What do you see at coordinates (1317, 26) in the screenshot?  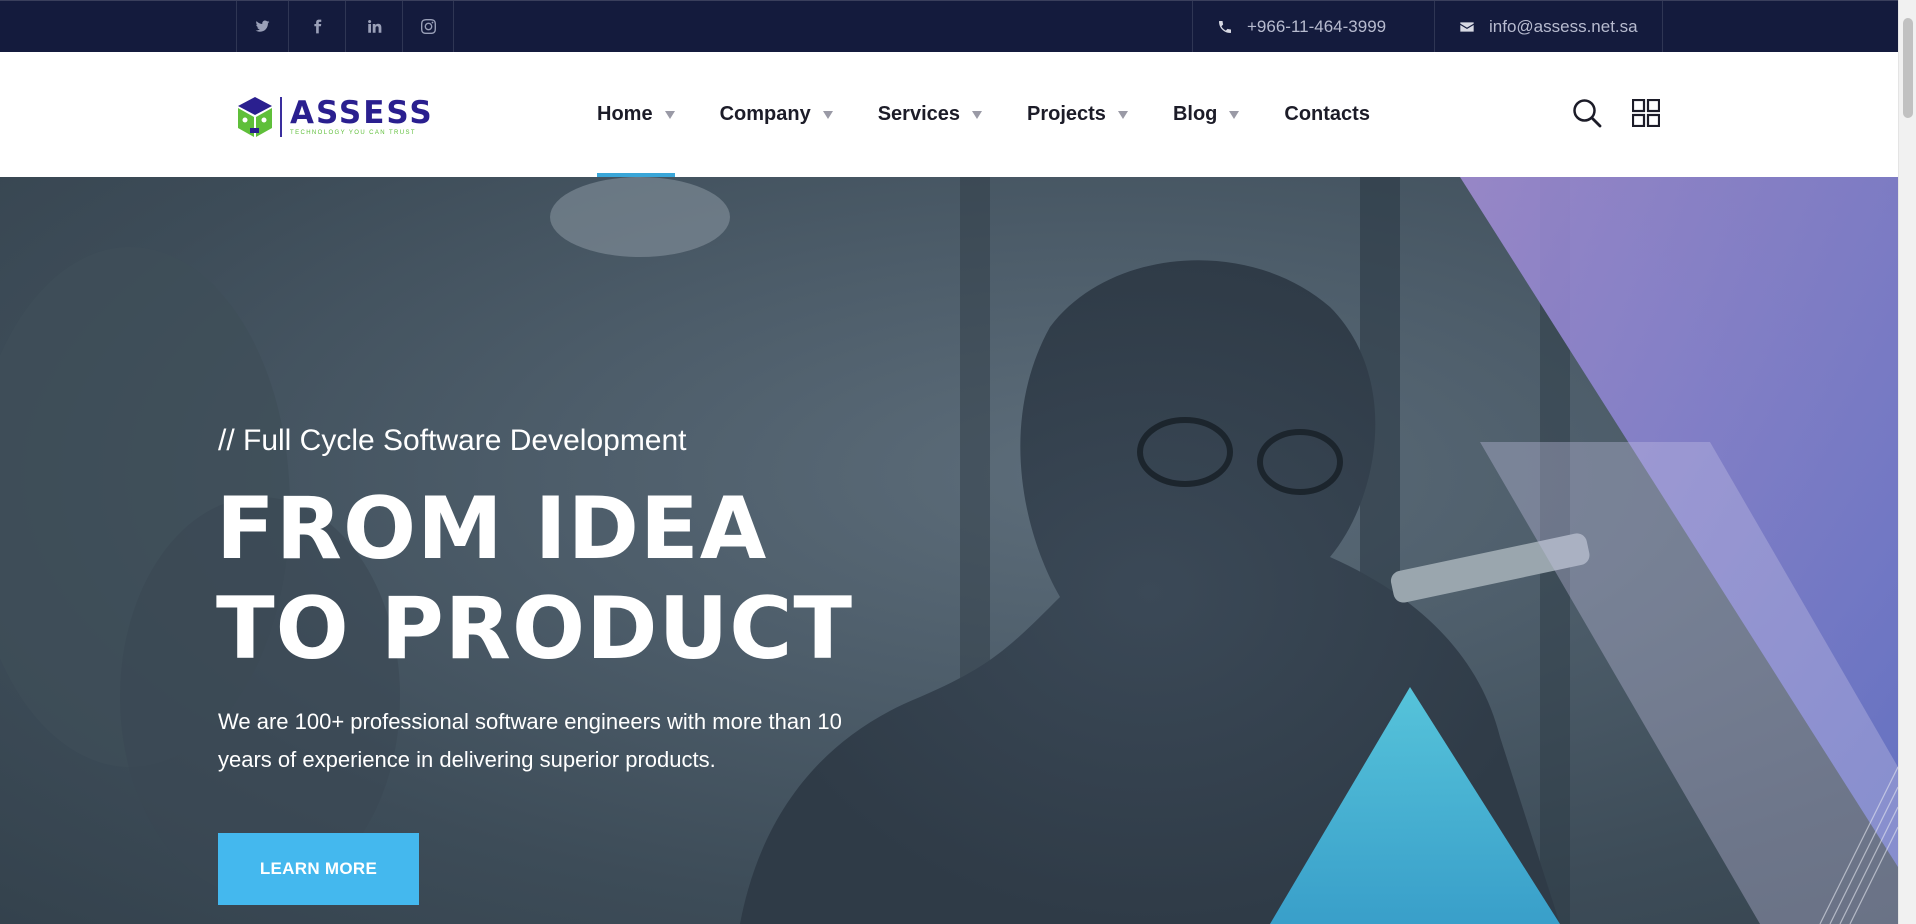 I see `phone-number: +966-11-464-3999` at bounding box center [1317, 26].